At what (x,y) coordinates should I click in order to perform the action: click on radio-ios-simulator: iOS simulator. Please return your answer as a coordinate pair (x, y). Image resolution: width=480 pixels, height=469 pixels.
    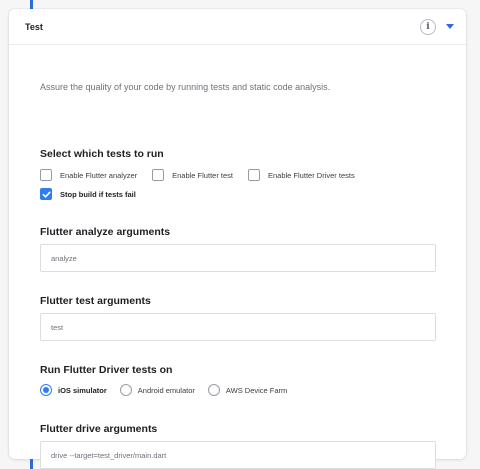
    Looking at the image, I should click on (73, 390).